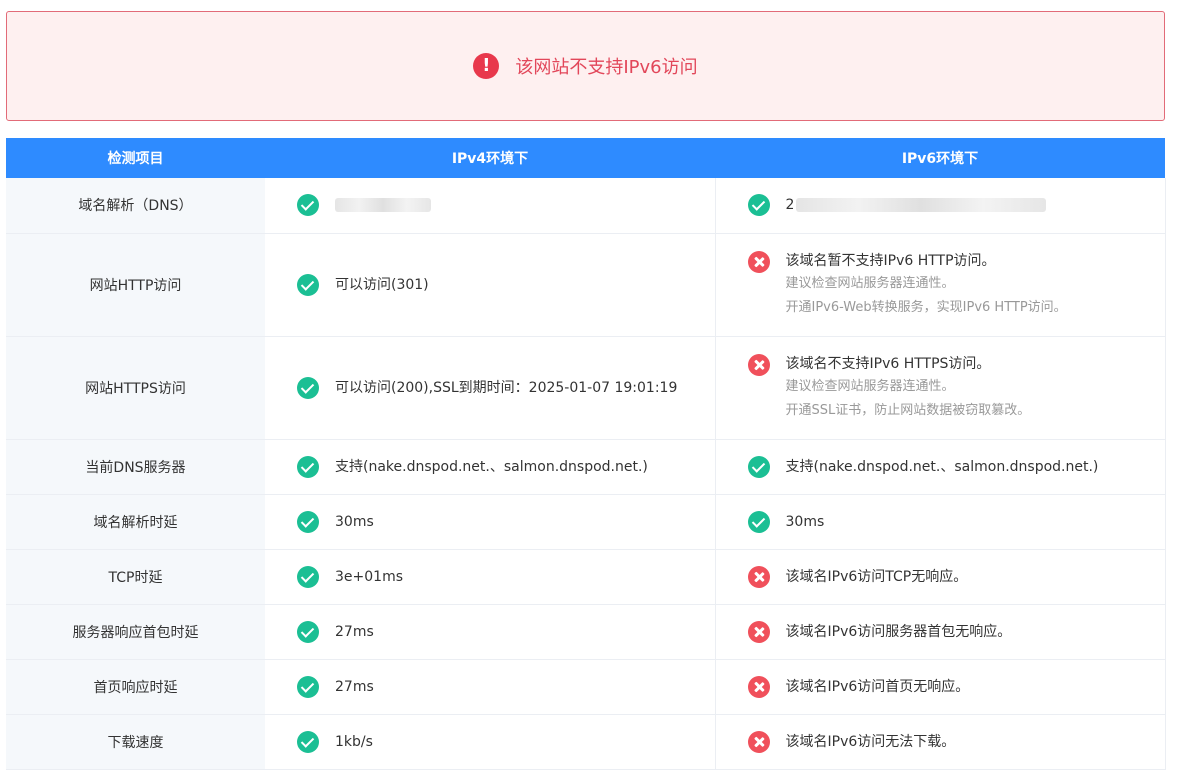 The image size is (1182, 780). I want to click on row-item-label: 下载速度, so click(135, 742).